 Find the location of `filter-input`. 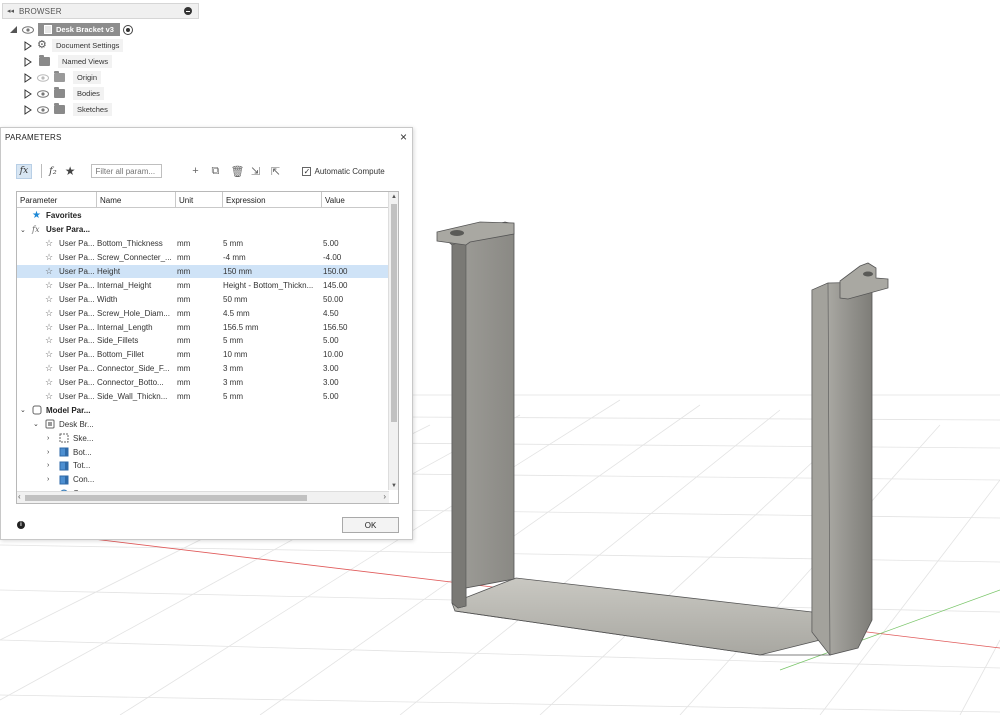

filter-input is located at coordinates (127, 171).